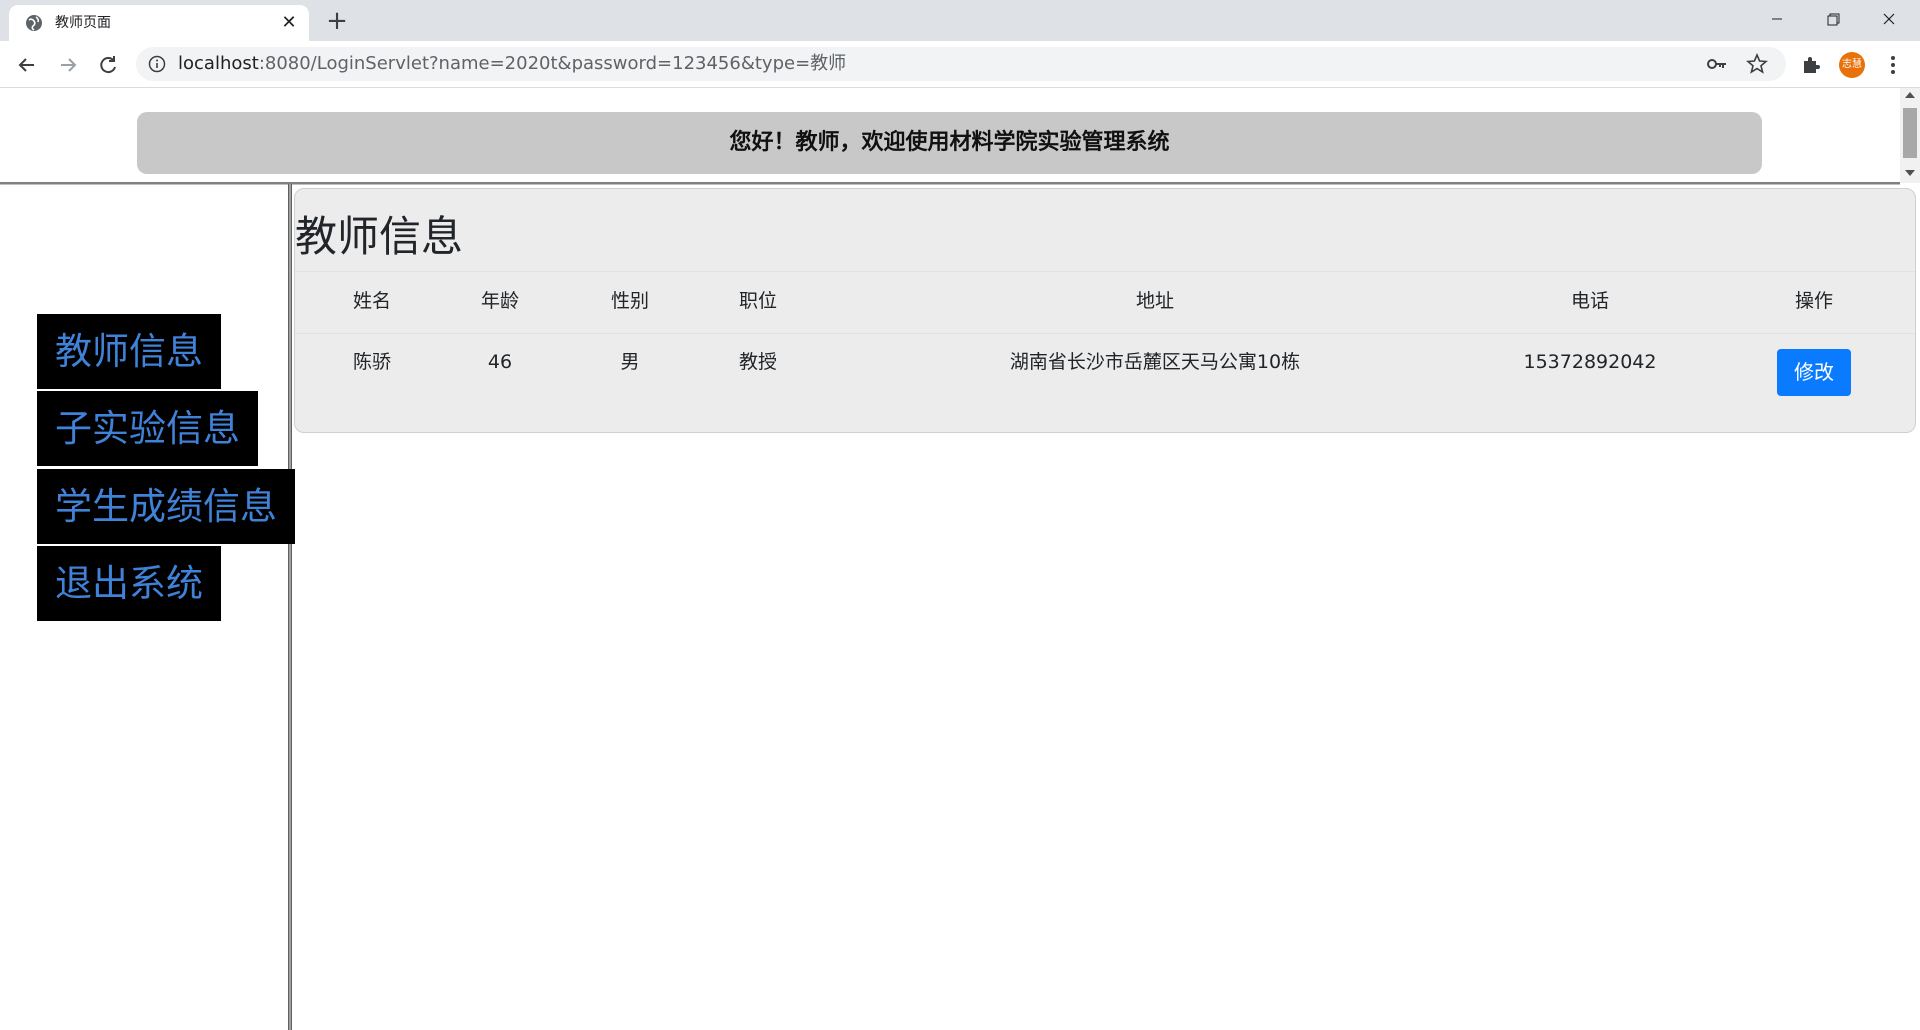  Describe the element at coordinates (1813, 301) in the screenshot. I see `column-header-action: 操作` at that location.